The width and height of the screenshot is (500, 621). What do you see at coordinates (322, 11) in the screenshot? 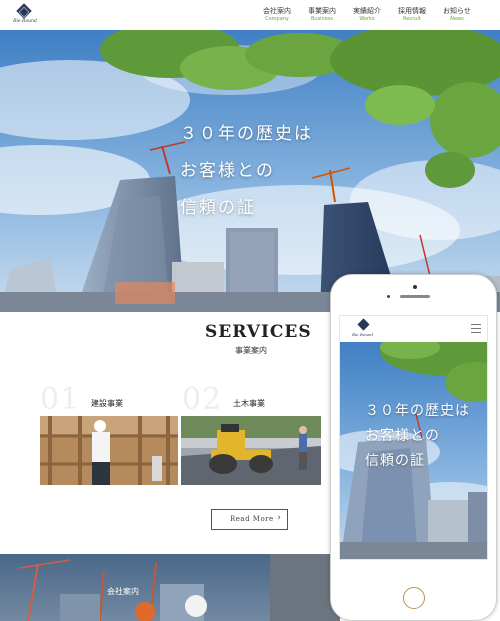
I see `nav-label-jp: 事業案内` at bounding box center [322, 11].